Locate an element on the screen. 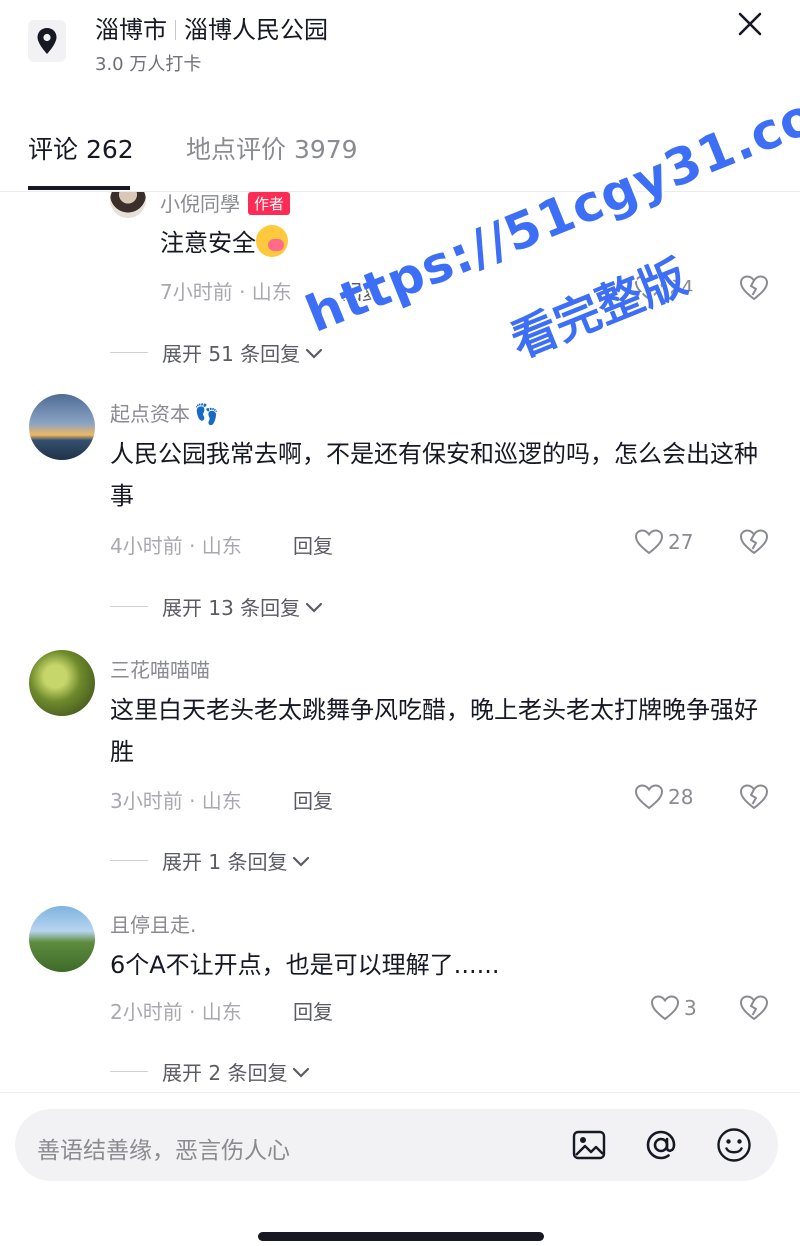 The image size is (800, 1246). like-button: 28 is located at coordinates (663, 797).